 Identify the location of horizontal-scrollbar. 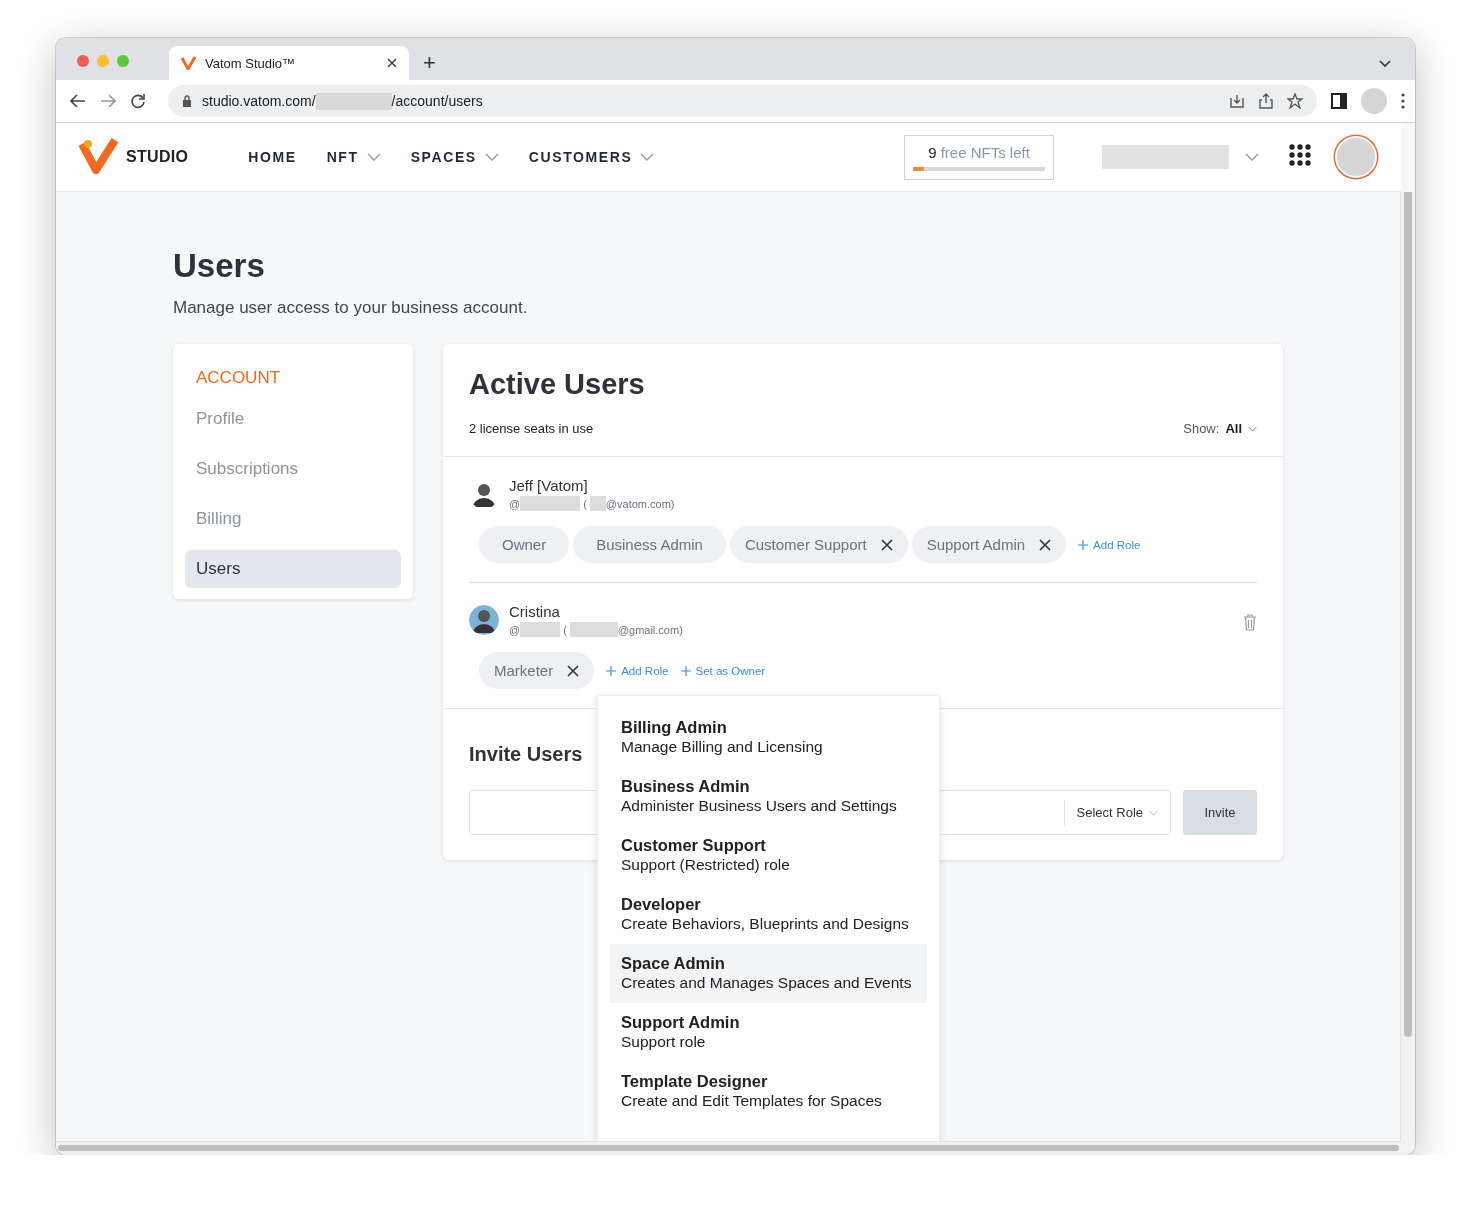
(728, 1148).